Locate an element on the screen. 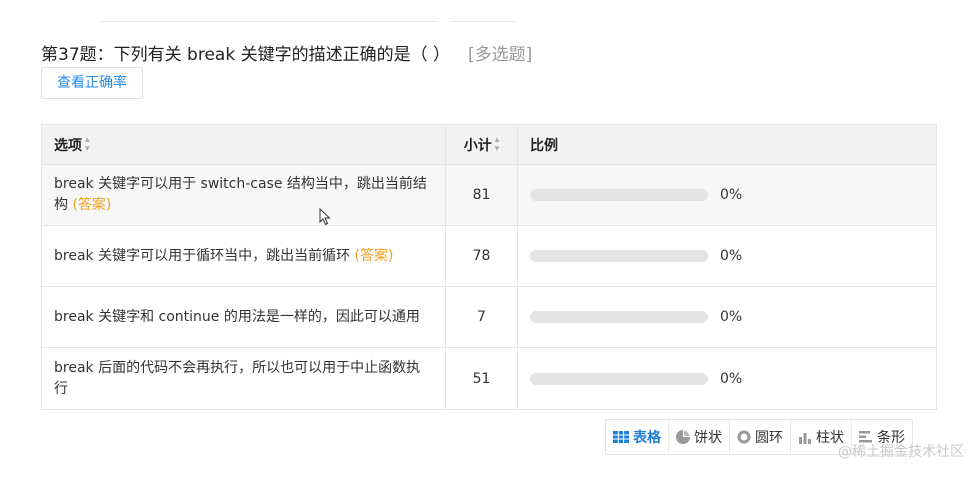 The height and width of the screenshot is (478, 978). header-option-label: 选项 is located at coordinates (68, 145).